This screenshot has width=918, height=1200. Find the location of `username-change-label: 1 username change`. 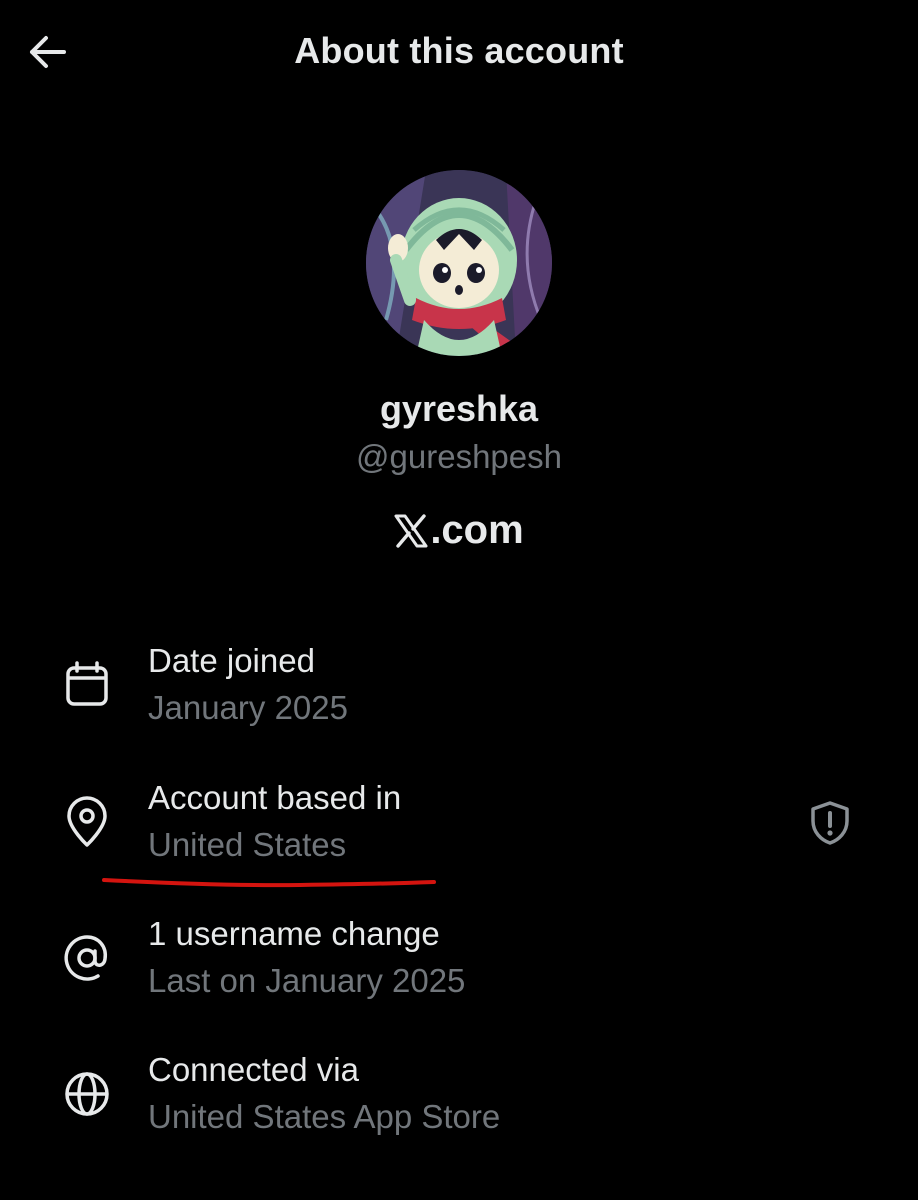

username-change-label: 1 username change is located at coordinates (294, 933).